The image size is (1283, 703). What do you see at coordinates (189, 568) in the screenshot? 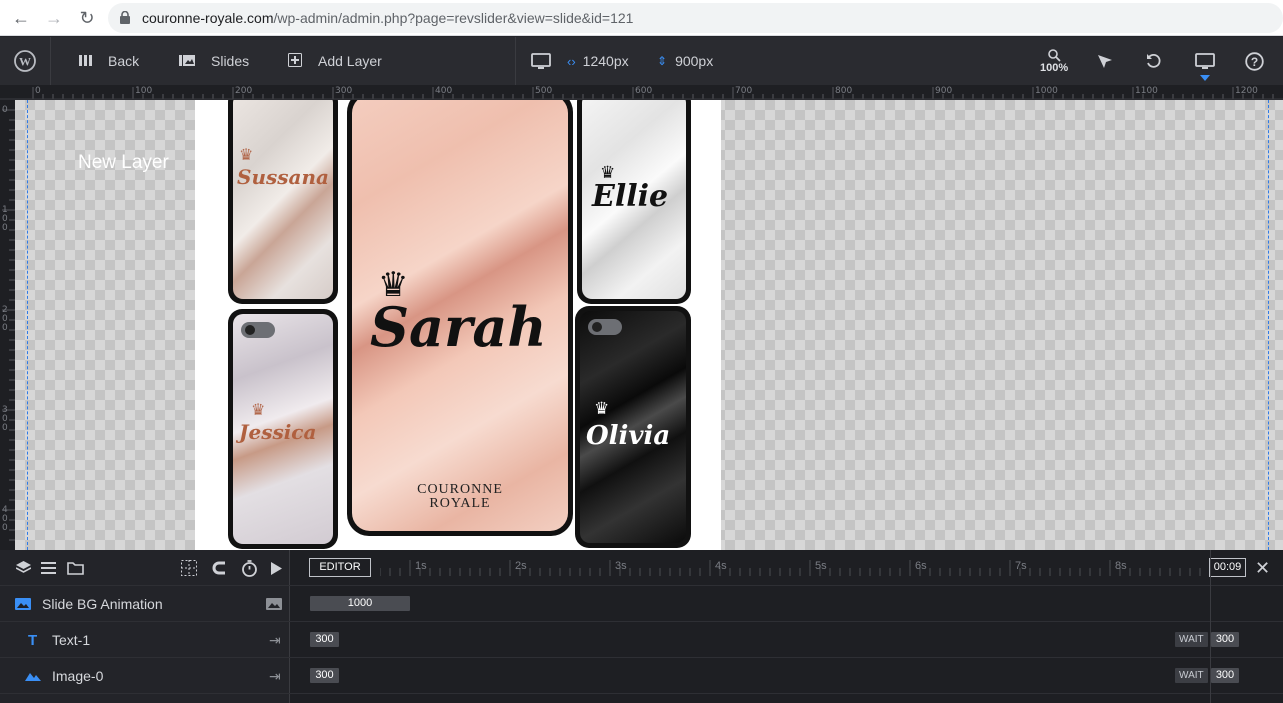
I see `grid-toggle-button` at bounding box center [189, 568].